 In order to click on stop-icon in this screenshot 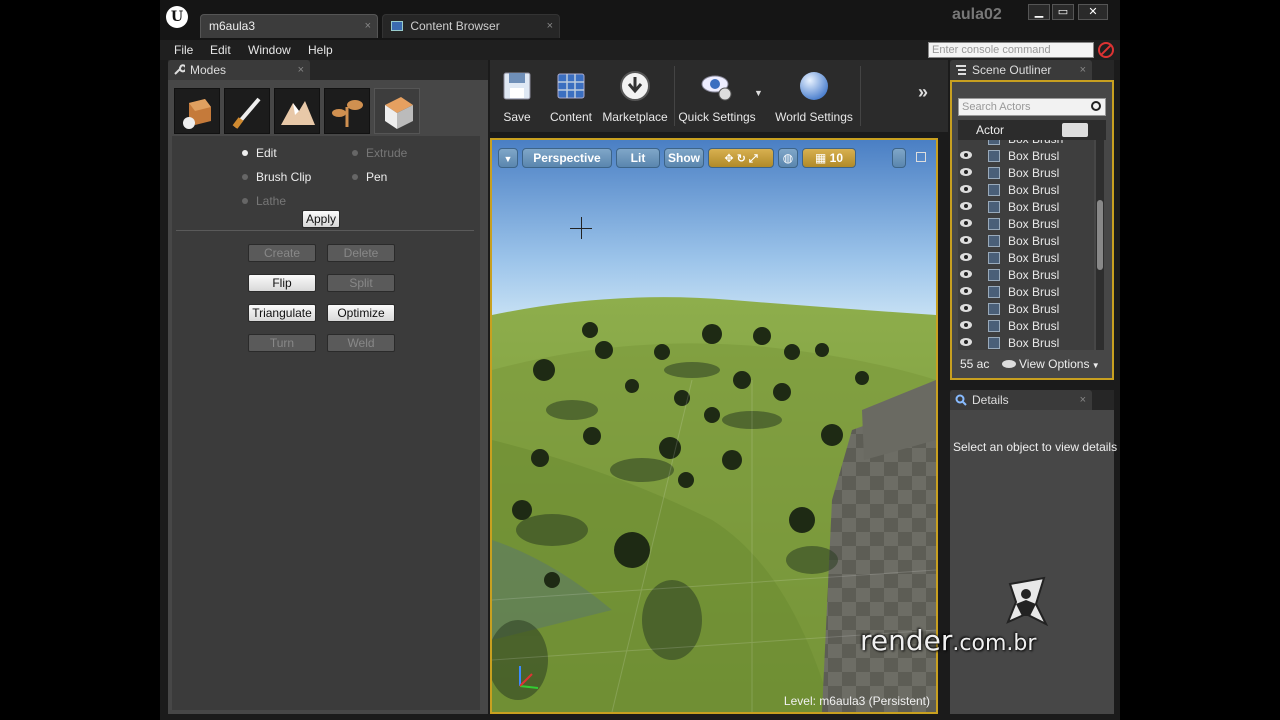, I will do `click(1106, 50)`.